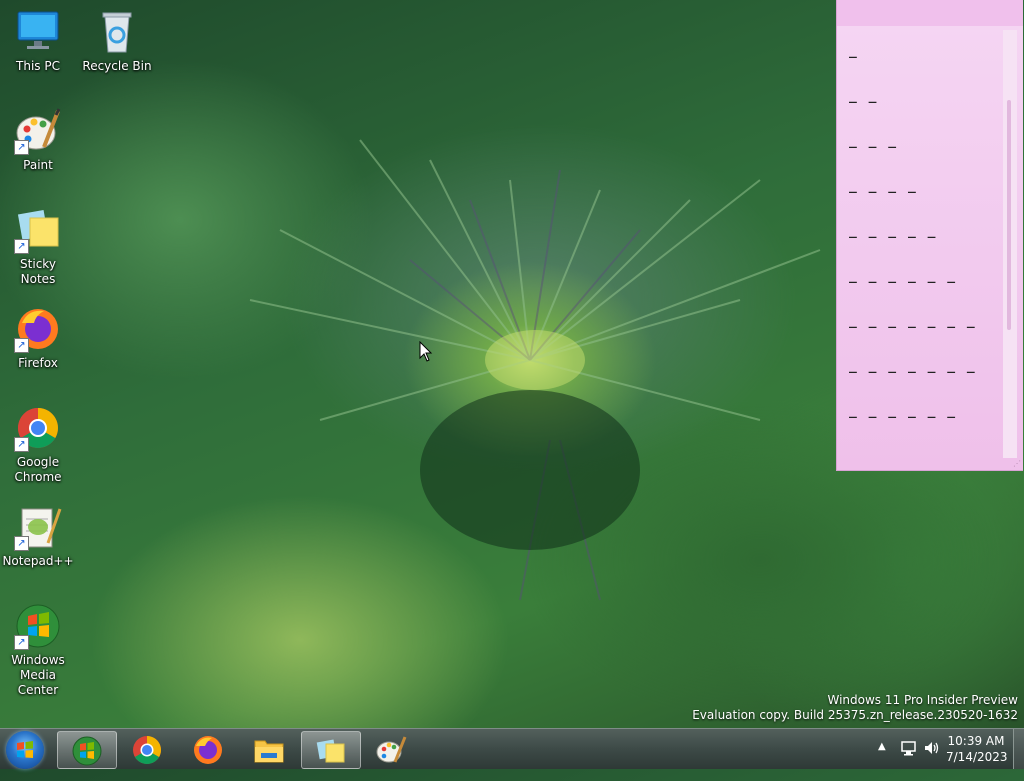 The height and width of the screenshot is (781, 1024). What do you see at coordinates (864, 96) in the screenshot?
I see `sticky-note-line: _ _` at bounding box center [864, 96].